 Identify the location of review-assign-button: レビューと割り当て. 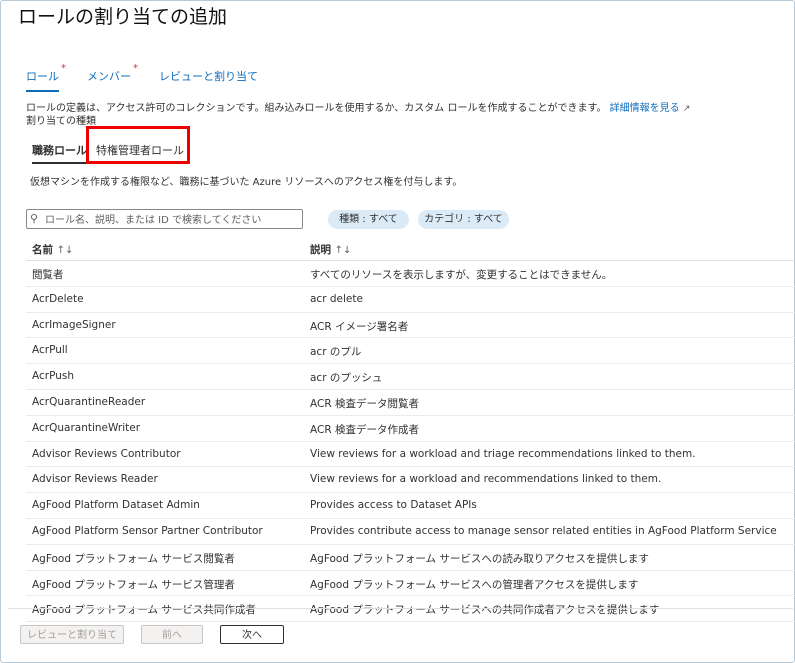
(72, 634).